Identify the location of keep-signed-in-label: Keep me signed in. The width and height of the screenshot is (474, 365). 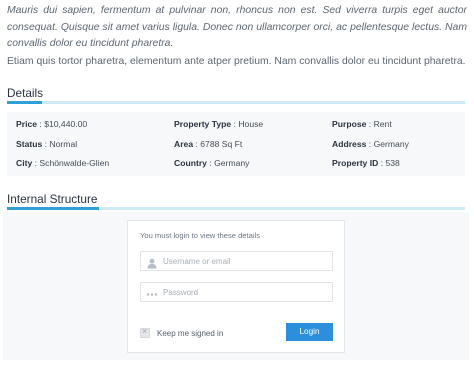
(190, 333).